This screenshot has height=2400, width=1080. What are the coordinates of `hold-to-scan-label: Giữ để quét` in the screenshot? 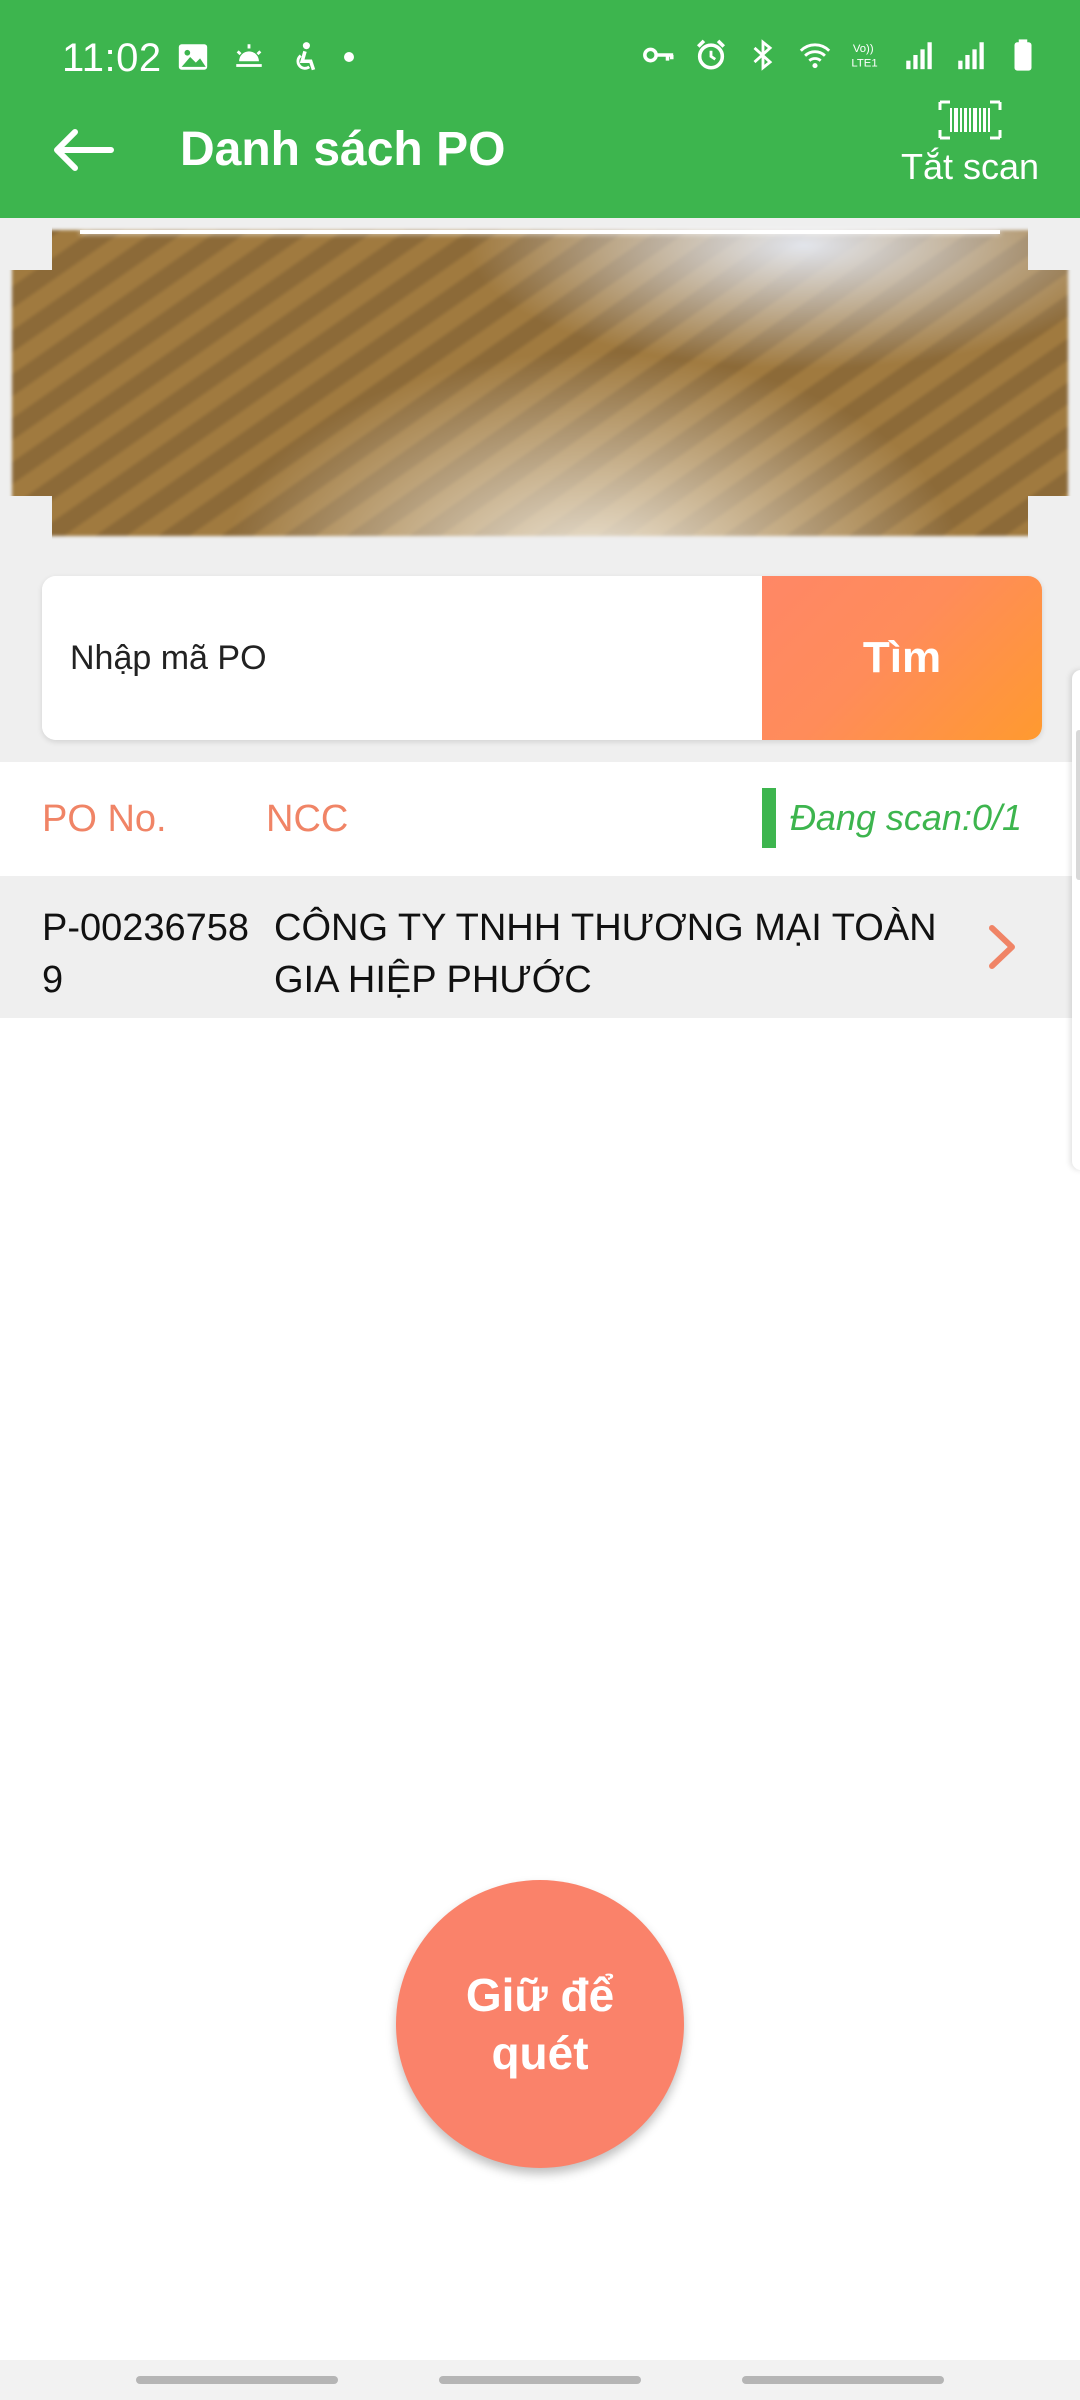 It's located at (540, 2024).